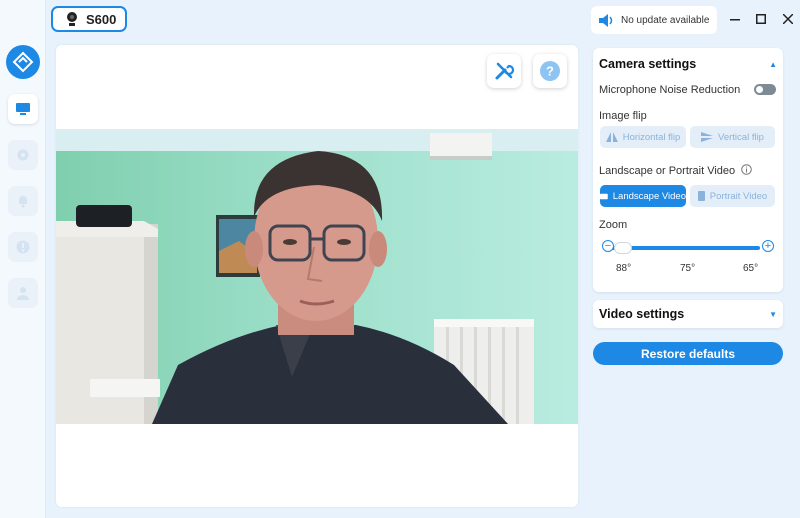 The image size is (800, 518). Describe the element at coordinates (611, 137) in the screenshot. I see `horizontal-flip-icon` at that location.